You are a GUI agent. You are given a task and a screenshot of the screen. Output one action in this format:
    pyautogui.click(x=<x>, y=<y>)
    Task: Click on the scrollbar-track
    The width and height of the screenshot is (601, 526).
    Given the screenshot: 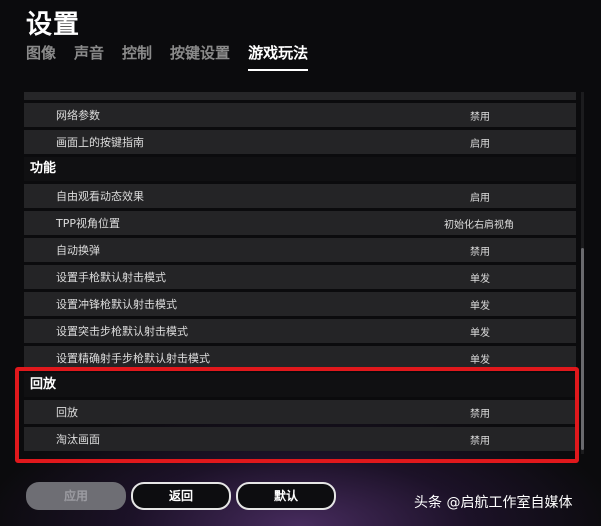 What is the action you would take?
    pyautogui.click(x=582, y=273)
    